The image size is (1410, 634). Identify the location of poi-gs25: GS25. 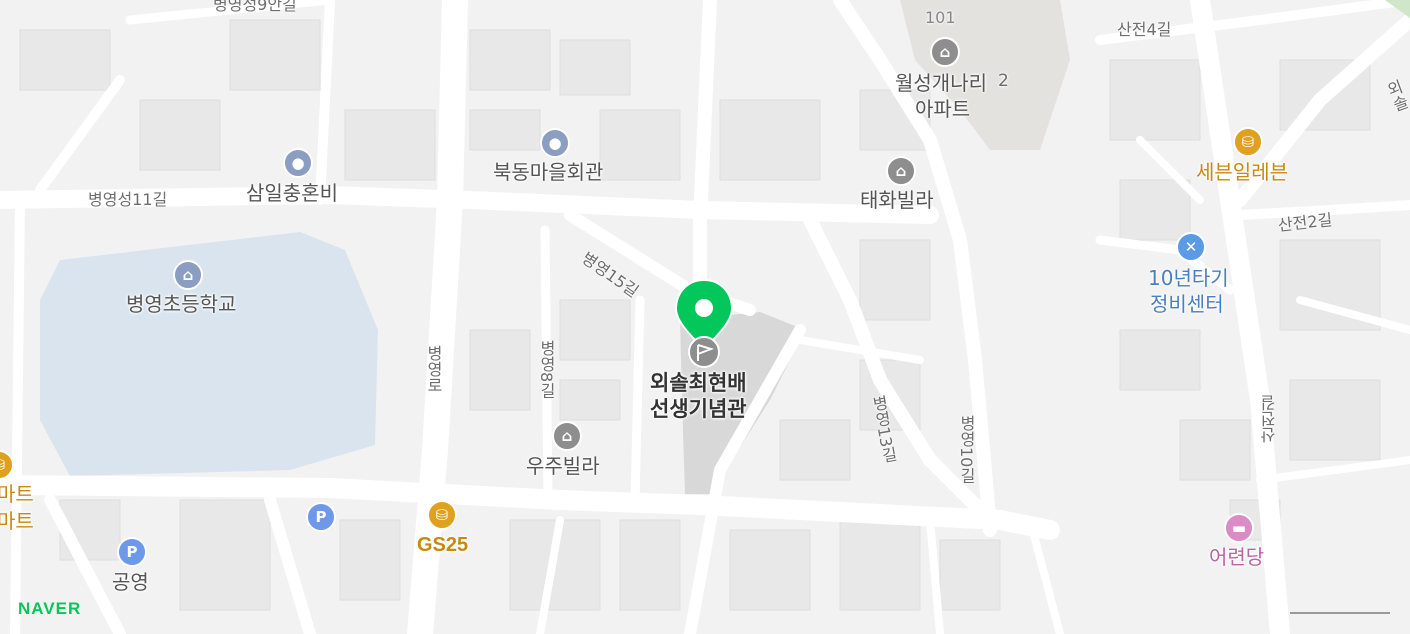
(442, 545).